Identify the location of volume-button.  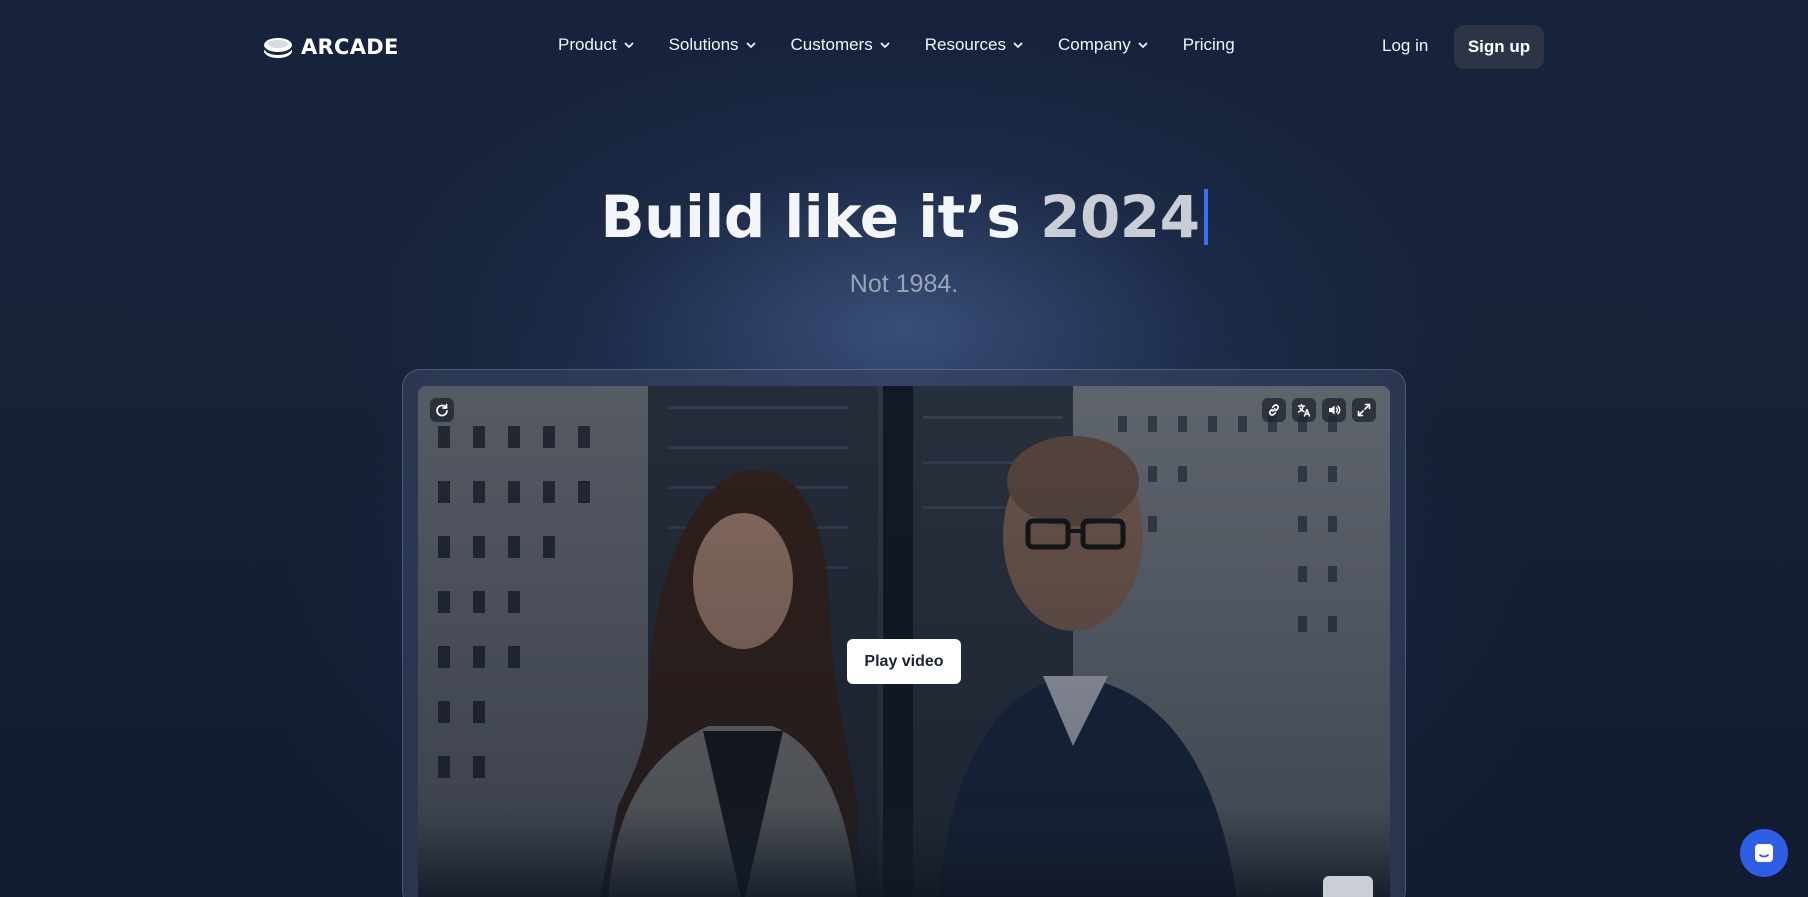
(1334, 410).